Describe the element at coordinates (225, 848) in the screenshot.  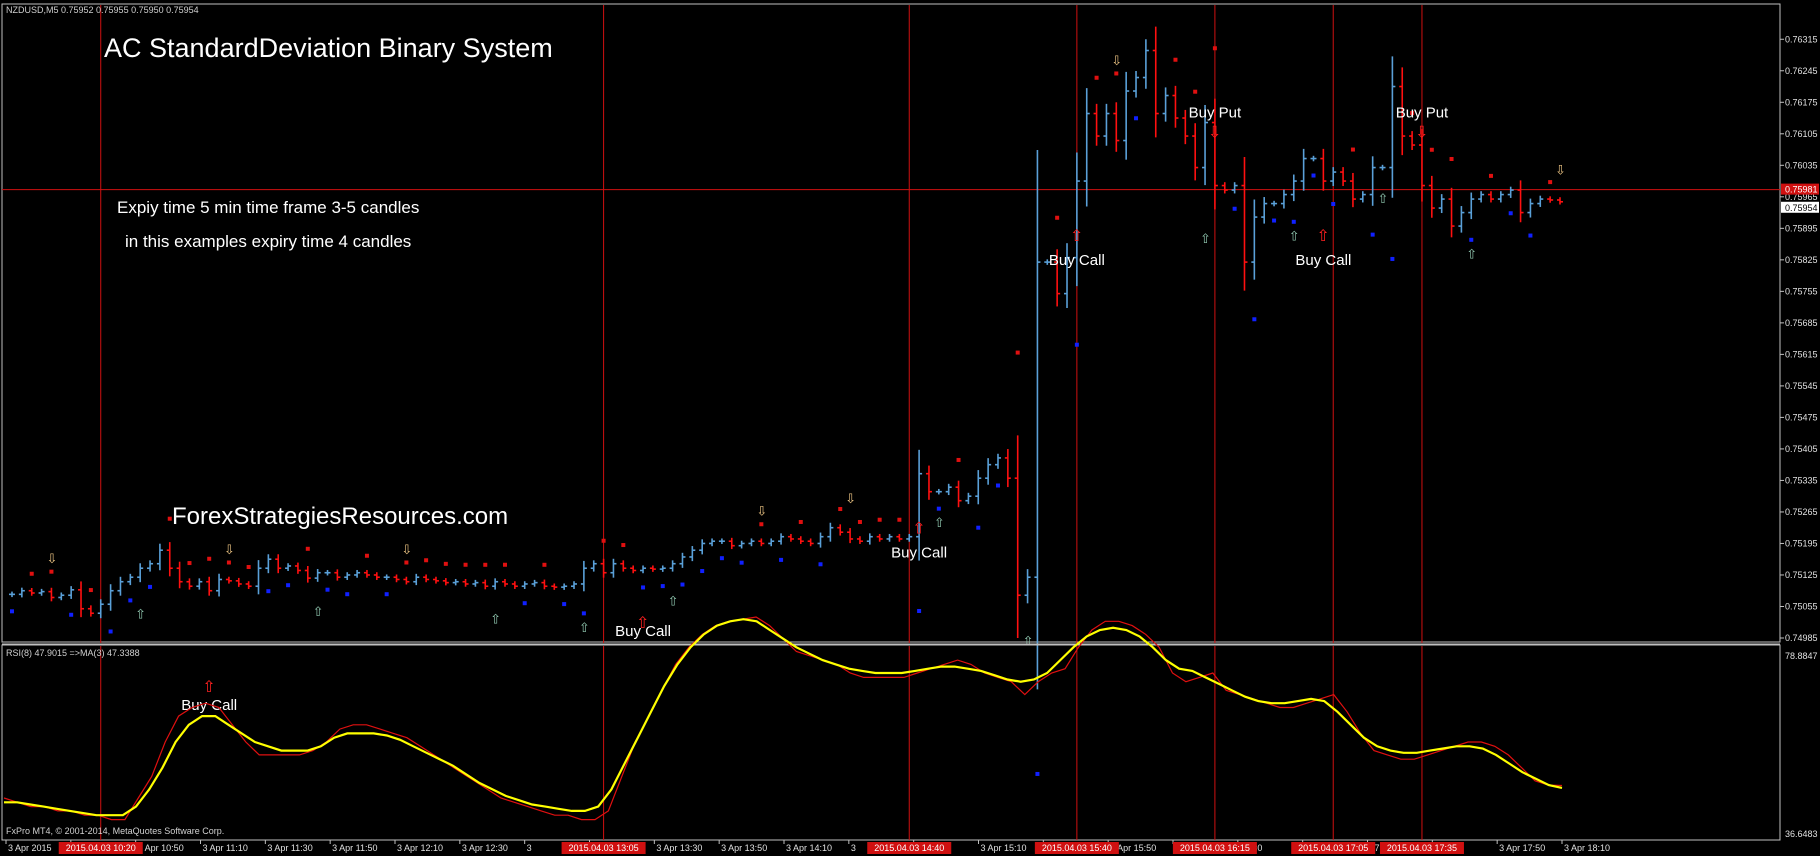
I see `time-tick-label: 3 Apr 11:10` at that location.